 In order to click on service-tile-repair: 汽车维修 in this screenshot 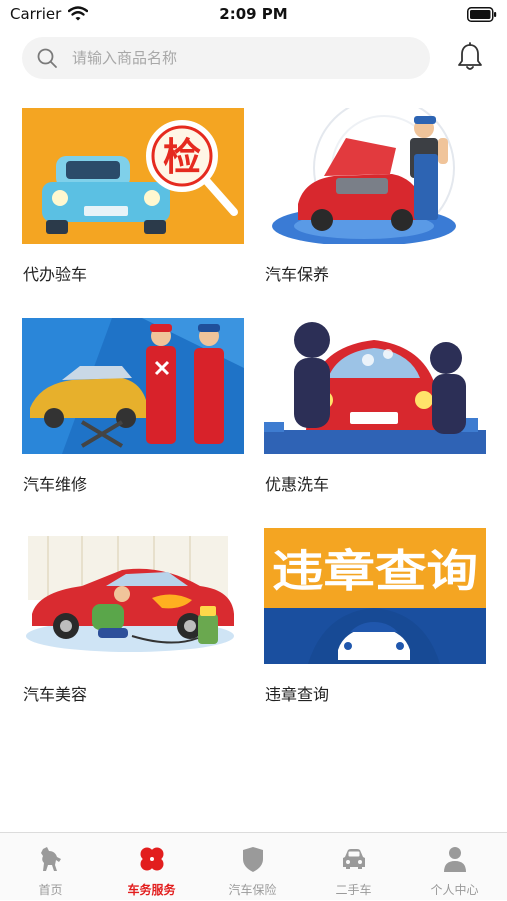, I will do `click(133, 406)`.